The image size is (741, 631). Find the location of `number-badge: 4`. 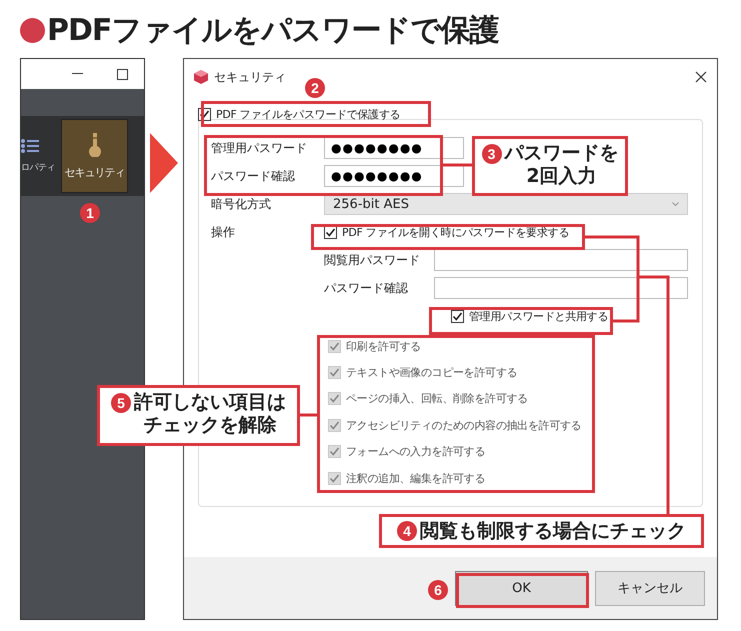

number-badge: 4 is located at coordinates (407, 531).